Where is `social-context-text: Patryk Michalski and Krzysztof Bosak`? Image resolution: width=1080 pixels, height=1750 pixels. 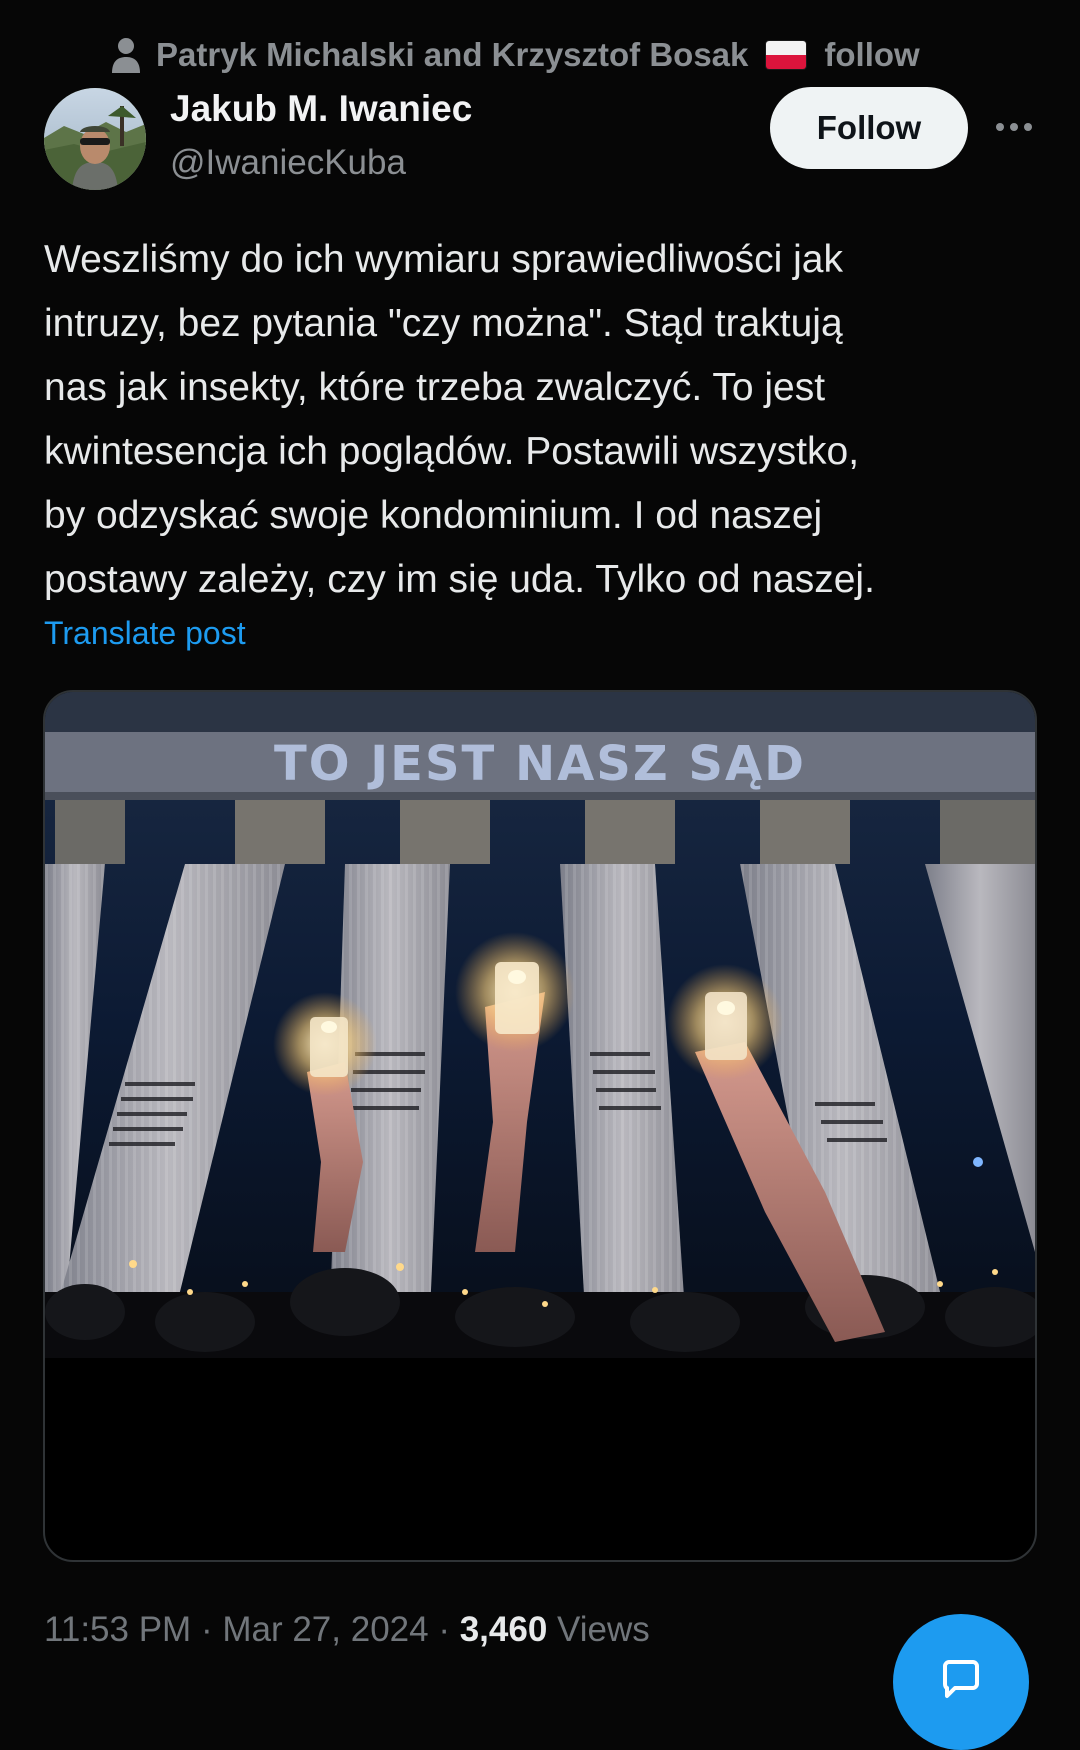
social-context-text: Patryk Michalski and Krzysztof Bosak is located at coordinates (452, 54).